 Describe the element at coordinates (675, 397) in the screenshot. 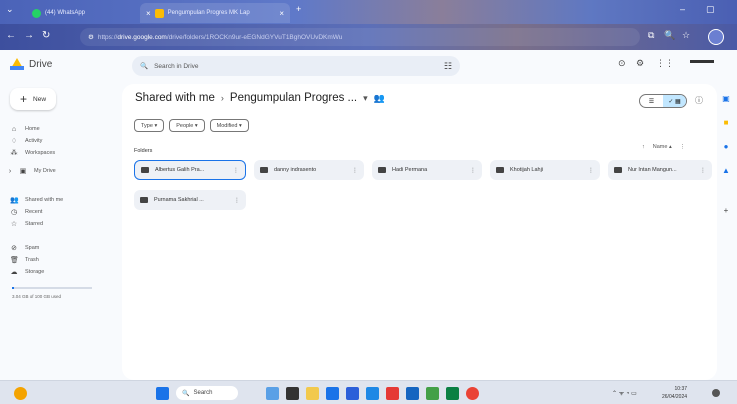

I see `clock-date: 26/04/2024` at that location.